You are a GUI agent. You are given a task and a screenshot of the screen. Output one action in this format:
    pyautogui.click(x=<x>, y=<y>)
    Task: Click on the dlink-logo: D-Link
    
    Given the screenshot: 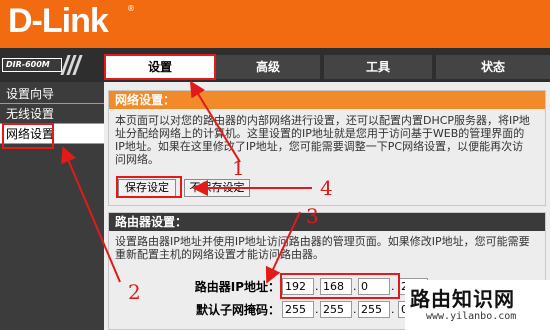 What is the action you would take?
    pyautogui.click(x=58, y=21)
    